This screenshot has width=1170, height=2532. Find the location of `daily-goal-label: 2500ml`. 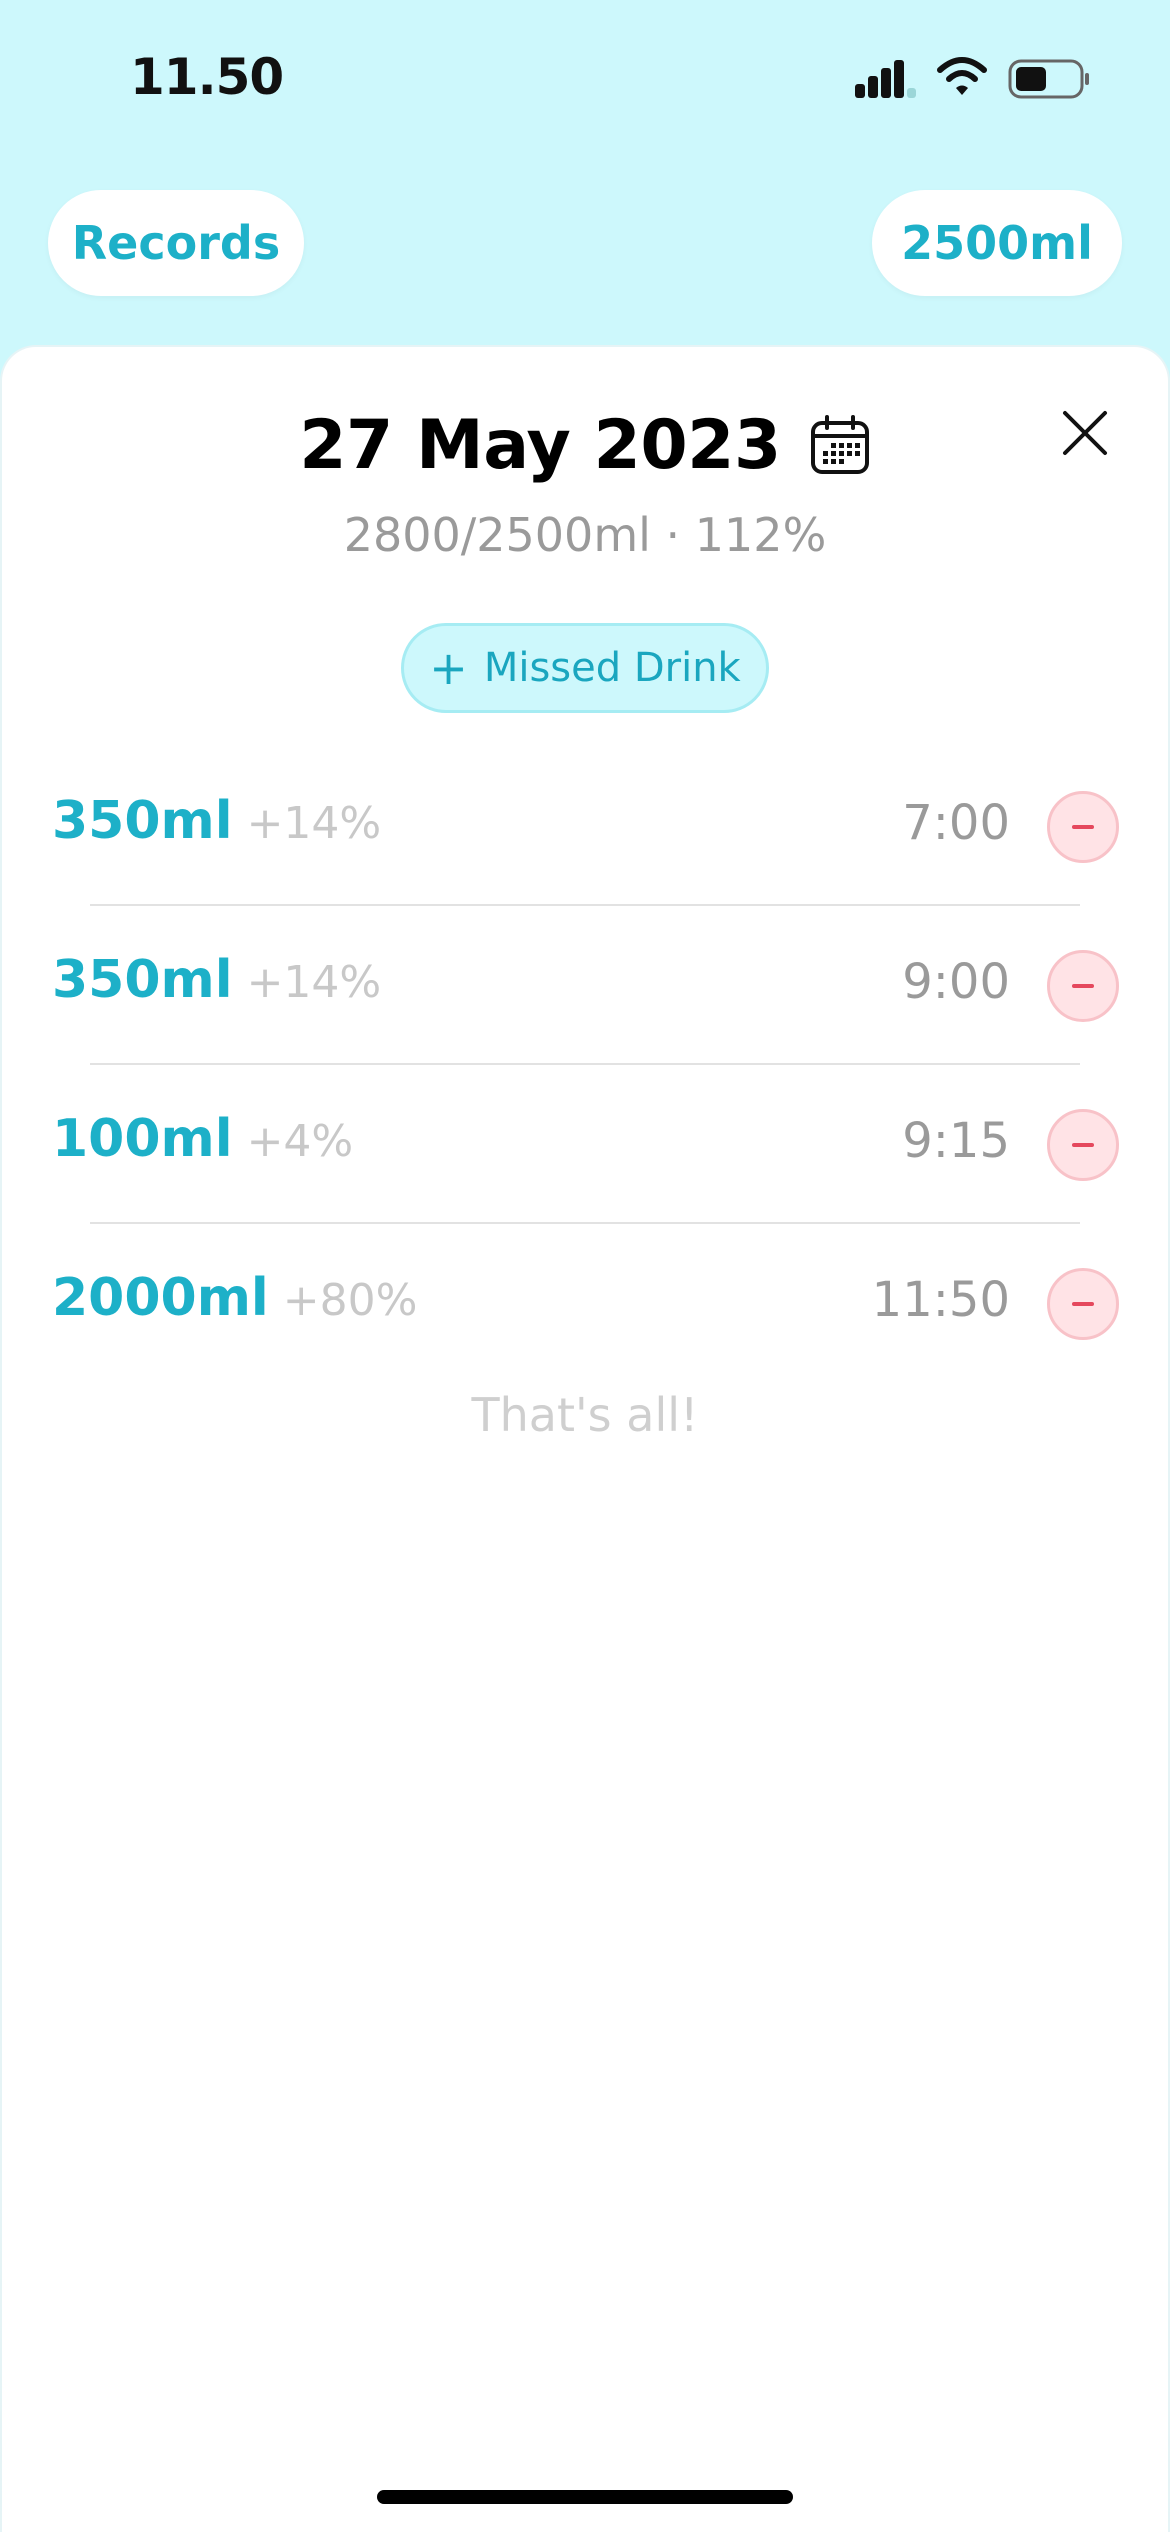

daily-goal-label: 2500ml is located at coordinates (997, 243).